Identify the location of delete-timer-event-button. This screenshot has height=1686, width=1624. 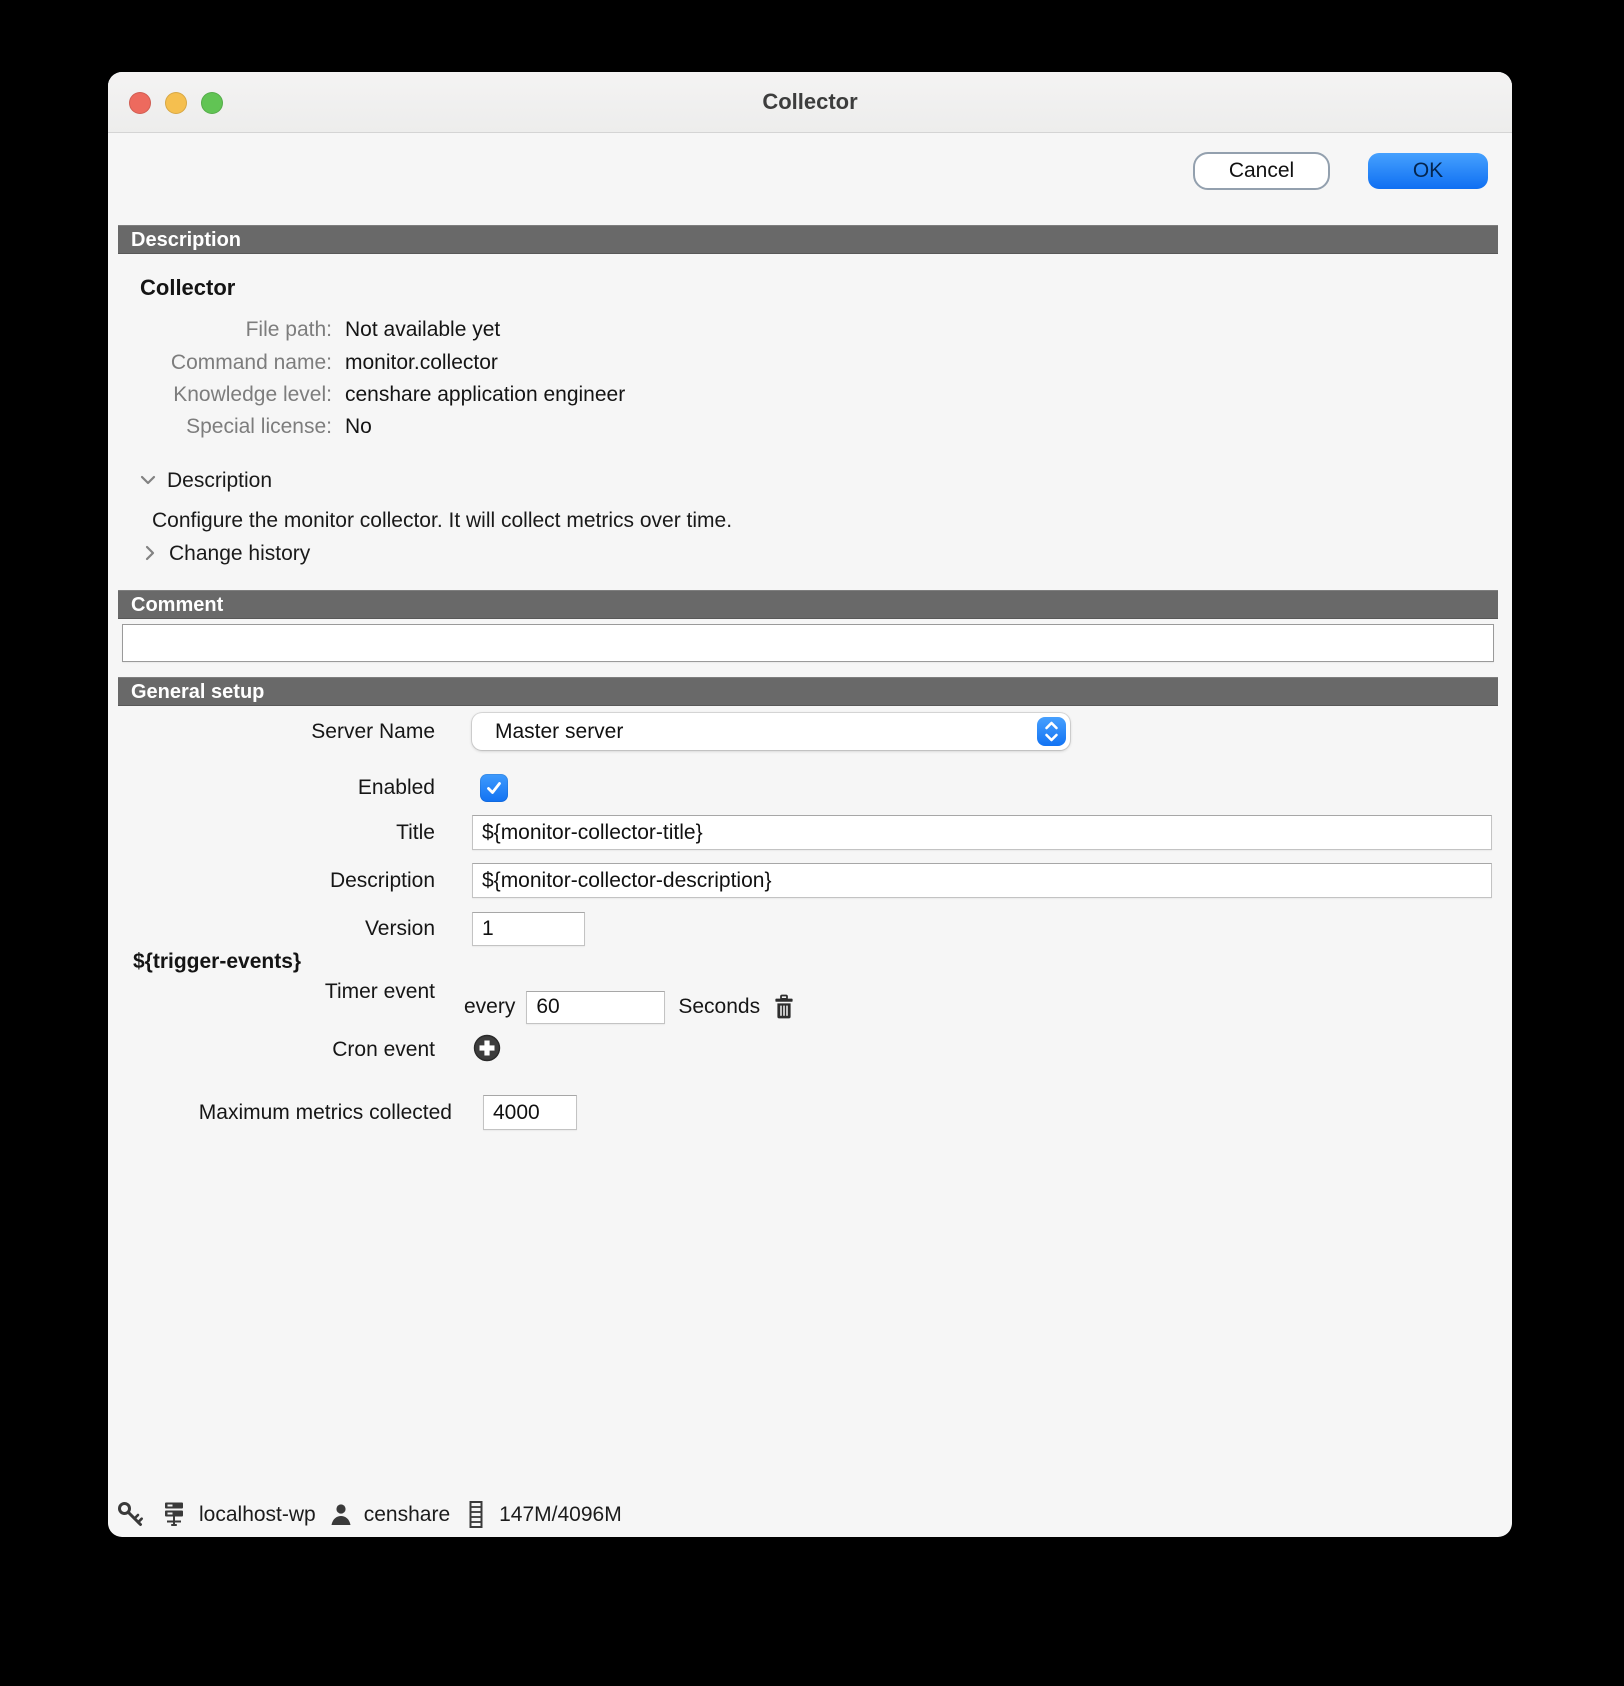
(784, 1007).